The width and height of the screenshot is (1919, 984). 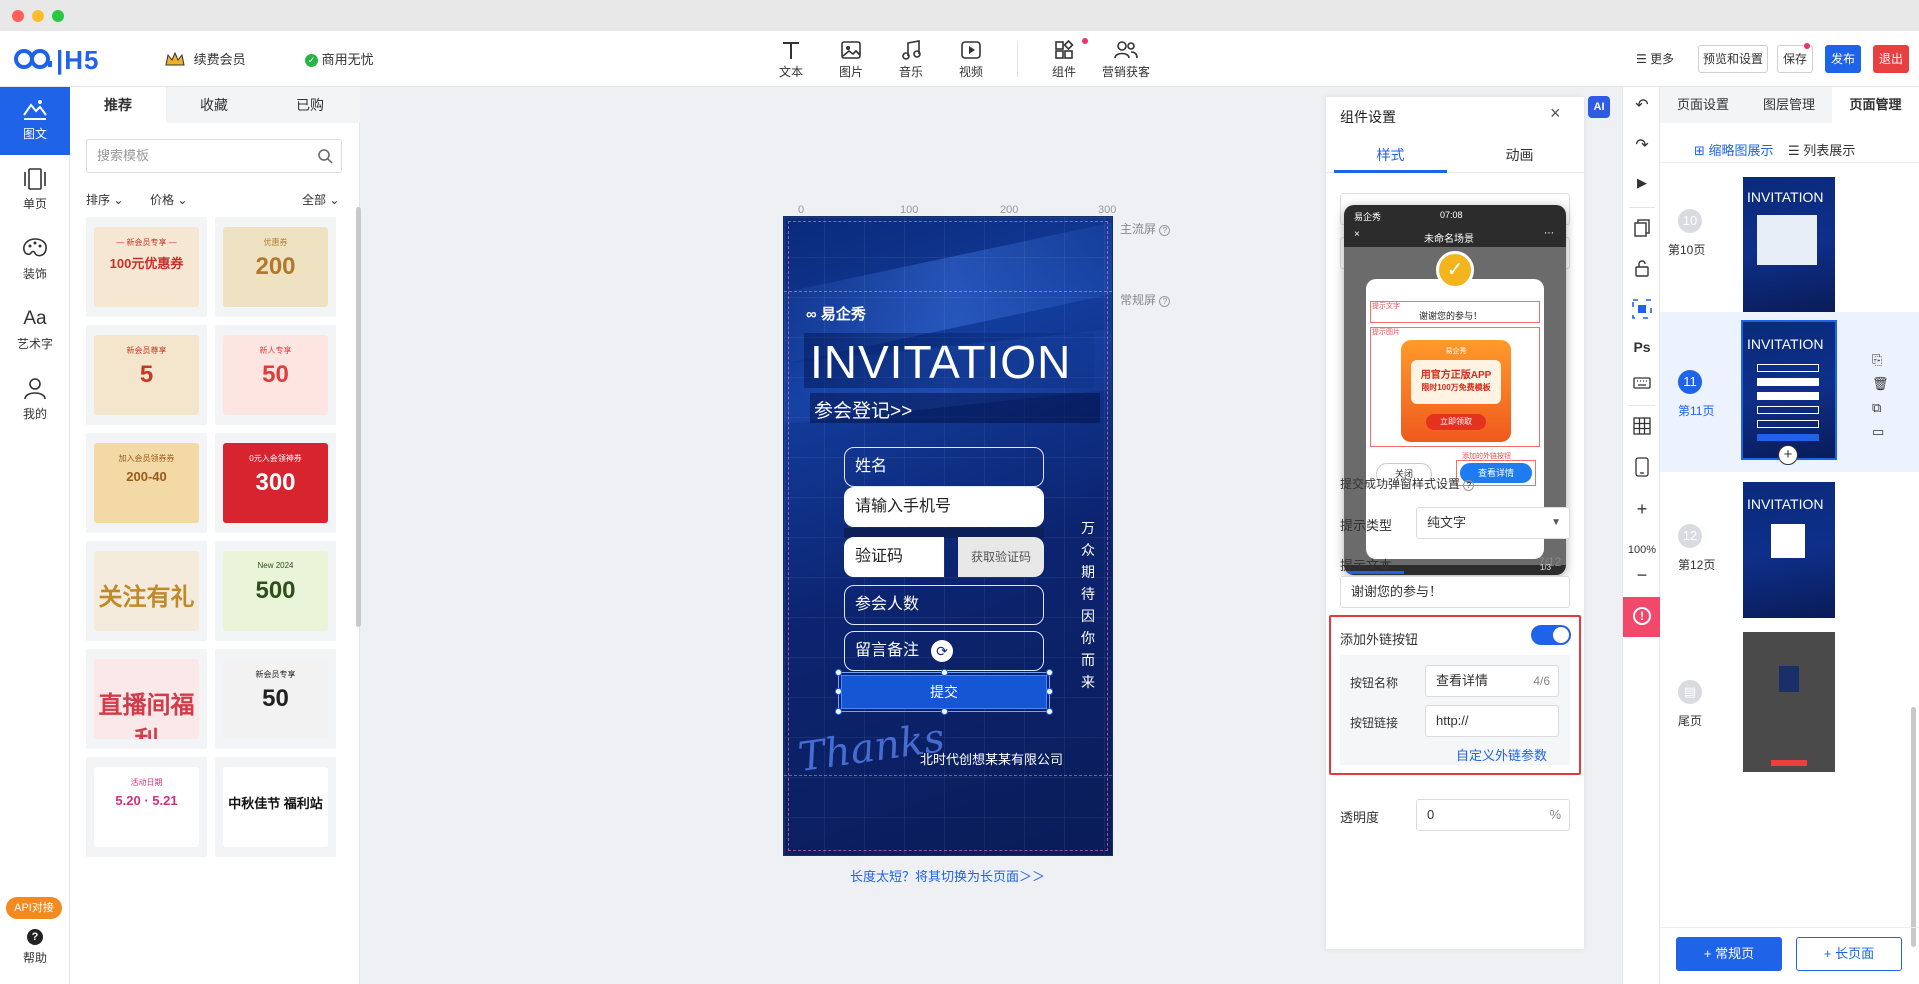 I want to click on template-card: 关注有礼, so click(x=146, y=591).